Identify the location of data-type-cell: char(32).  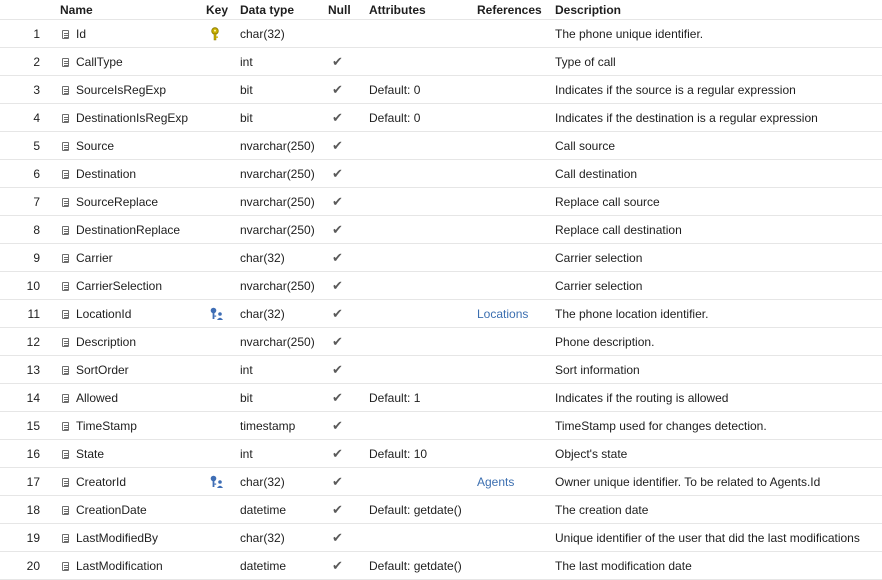
(278, 481).